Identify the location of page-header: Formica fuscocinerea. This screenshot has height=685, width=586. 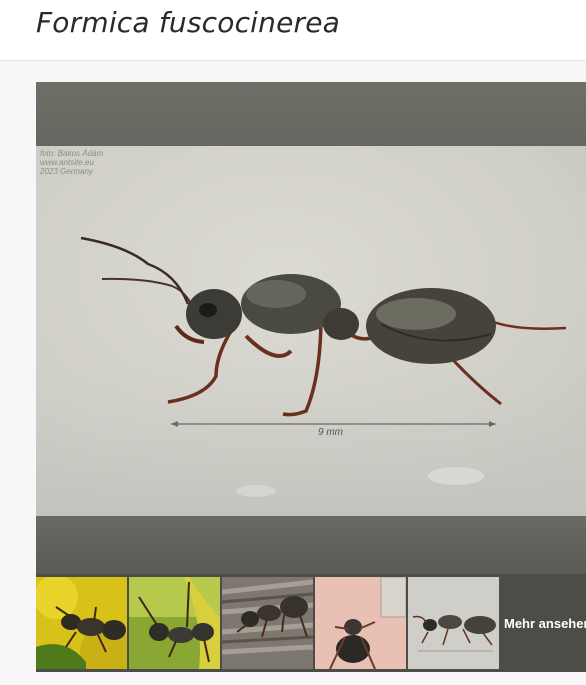
(293, 30).